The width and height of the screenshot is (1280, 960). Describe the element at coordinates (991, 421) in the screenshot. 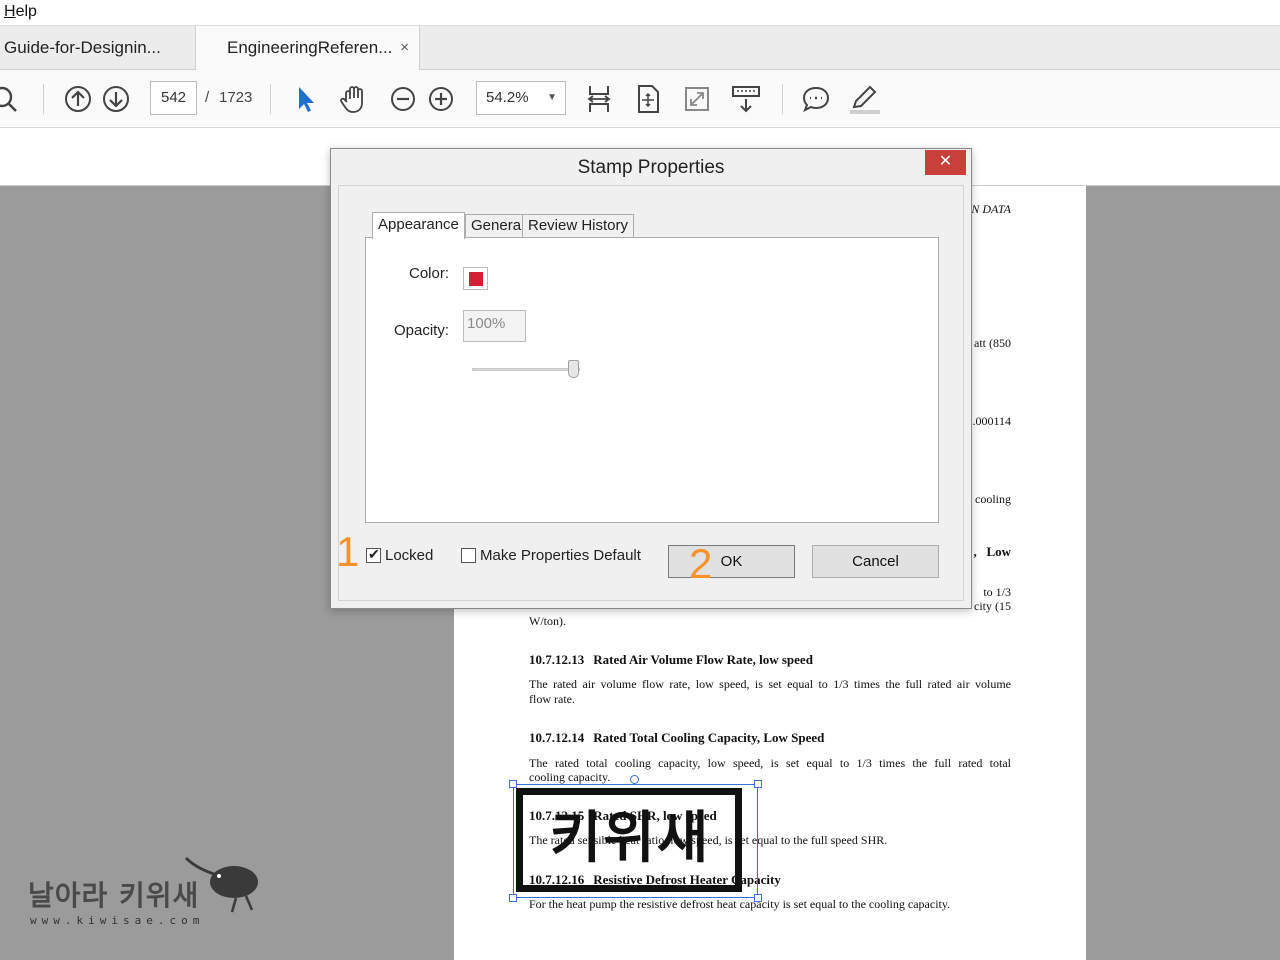

I see `text-fragment: .000114` at that location.